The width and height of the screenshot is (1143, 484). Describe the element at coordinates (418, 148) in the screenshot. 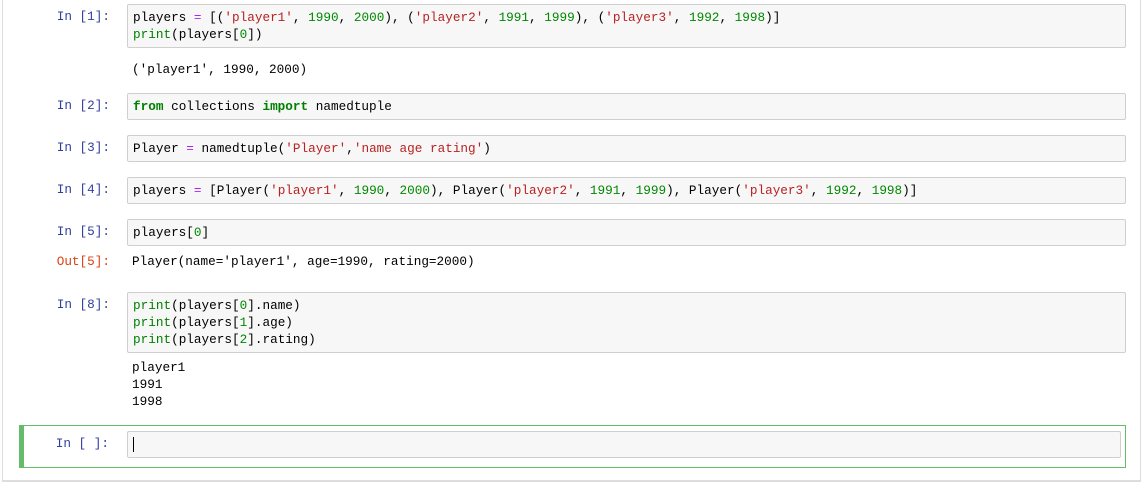

I see `code-token: 'name age rating'` at that location.